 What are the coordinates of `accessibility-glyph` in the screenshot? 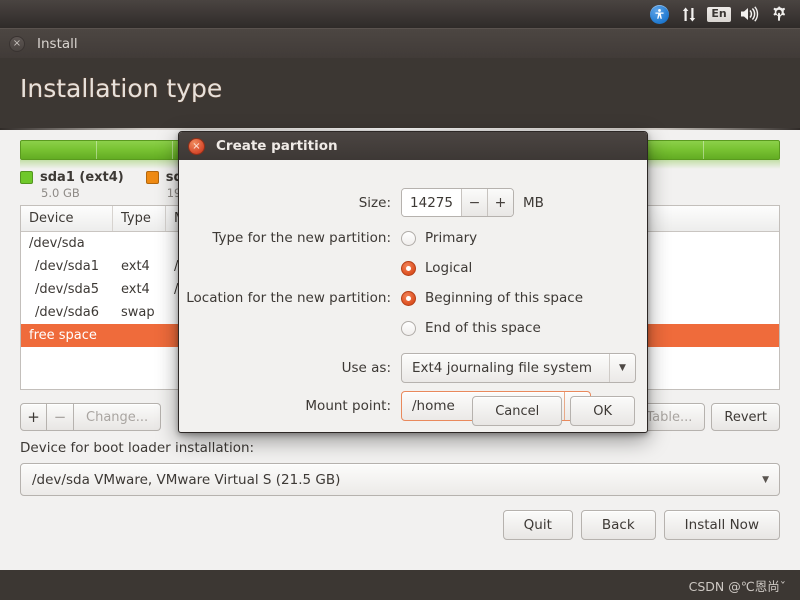 It's located at (659, 13).